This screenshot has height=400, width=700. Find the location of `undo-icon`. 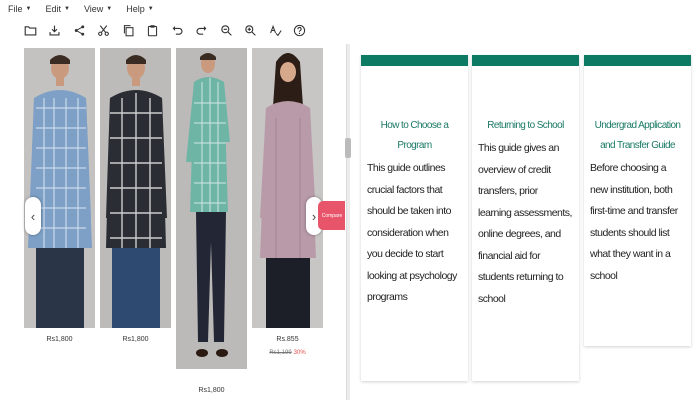

undo-icon is located at coordinates (177, 30).